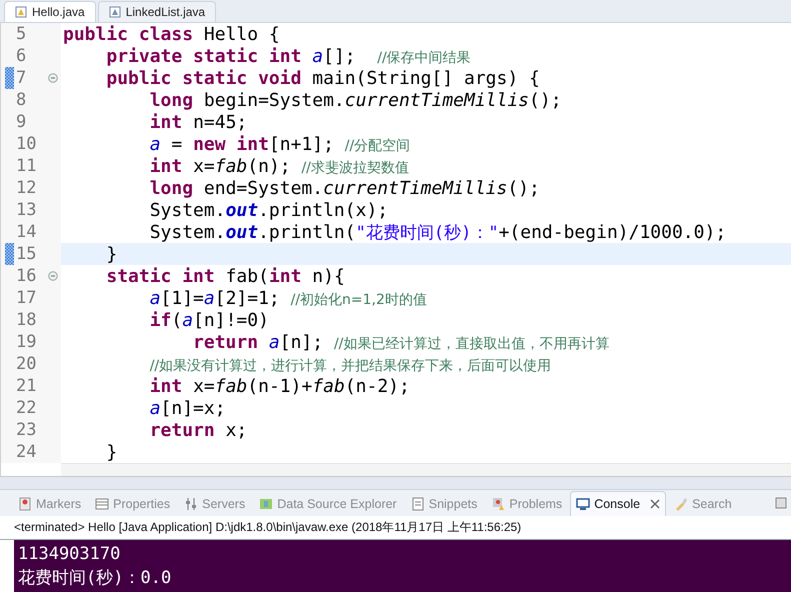 The height and width of the screenshot is (592, 791). What do you see at coordinates (426, 469) in the screenshot?
I see `horizontal-scrollbar` at bounding box center [426, 469].